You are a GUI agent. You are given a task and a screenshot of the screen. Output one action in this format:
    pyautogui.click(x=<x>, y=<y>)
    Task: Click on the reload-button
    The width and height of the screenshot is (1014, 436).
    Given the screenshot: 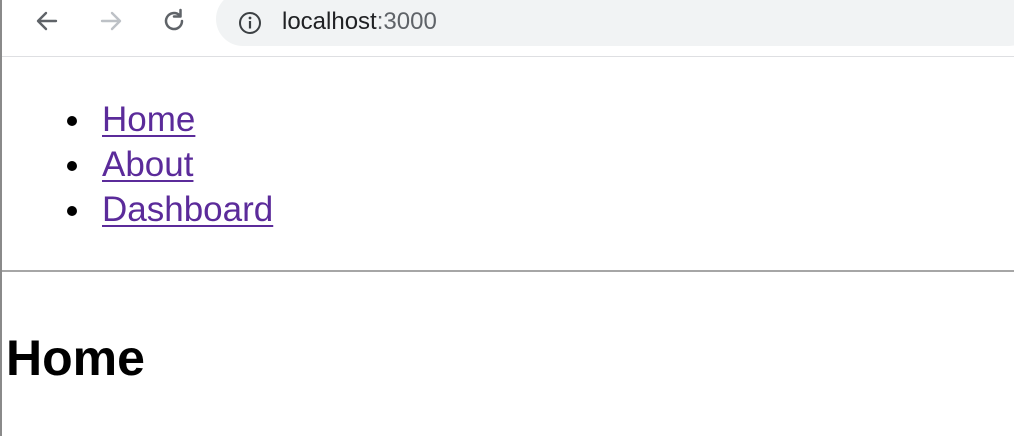 What is the action you would take?
    pyautogui.click(x=174, y=21)
    